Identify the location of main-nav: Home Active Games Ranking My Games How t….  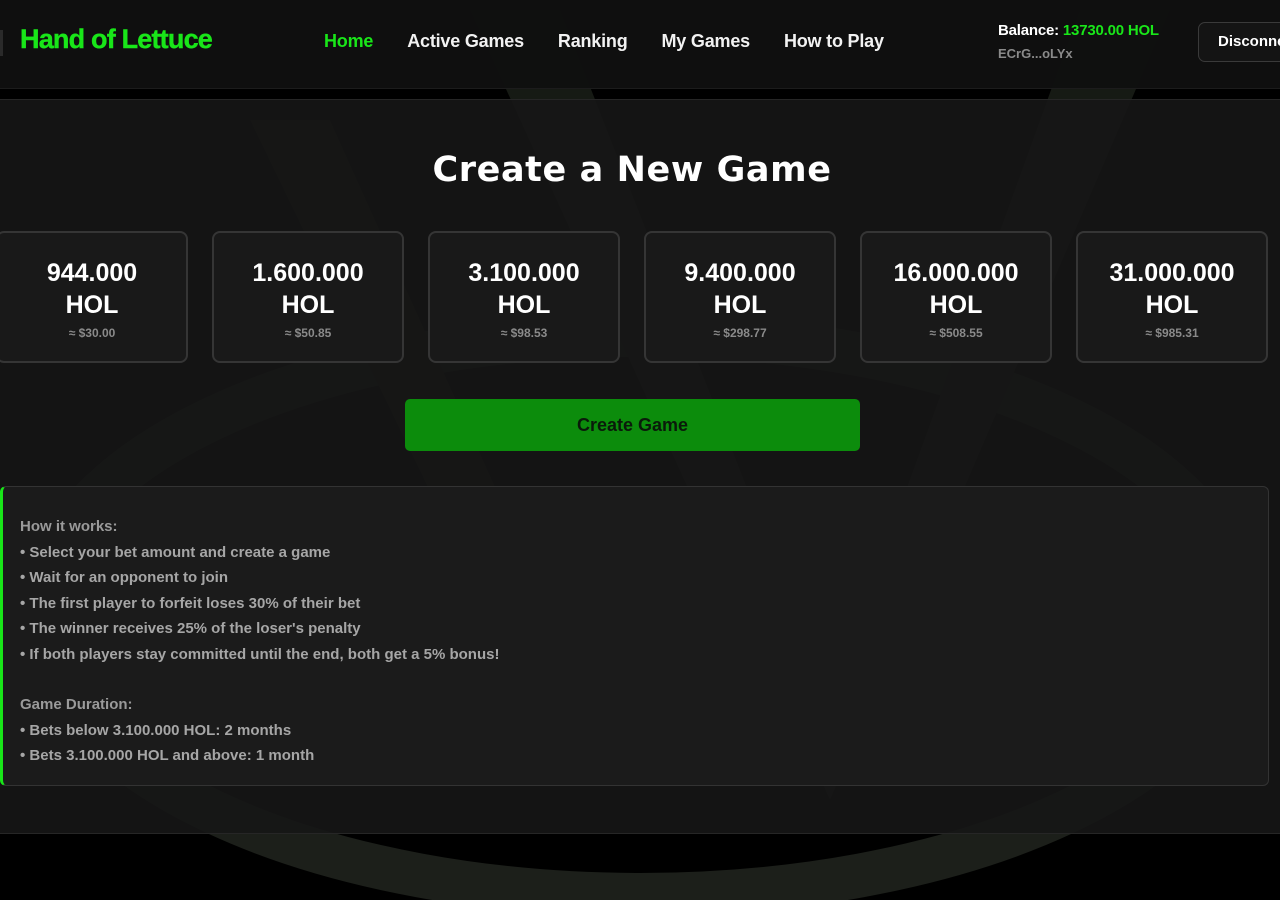
(604, 41).